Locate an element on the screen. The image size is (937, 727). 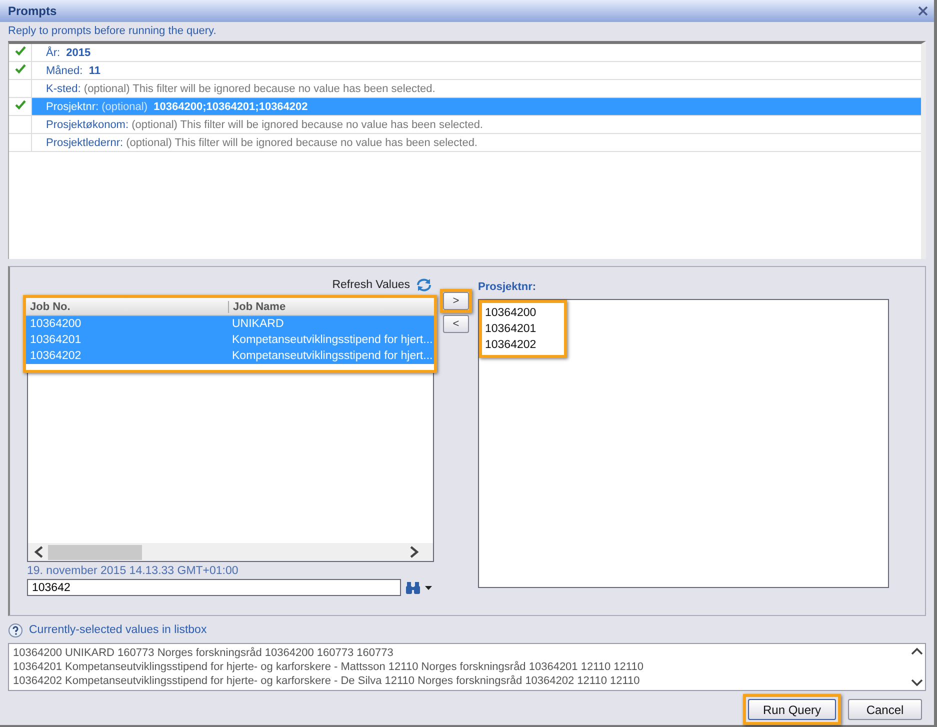
details-line: 10364200 UNIKARD 160773 Norges forskningsråd 10364200 160773 160773 is located at coordinates (203, 653).